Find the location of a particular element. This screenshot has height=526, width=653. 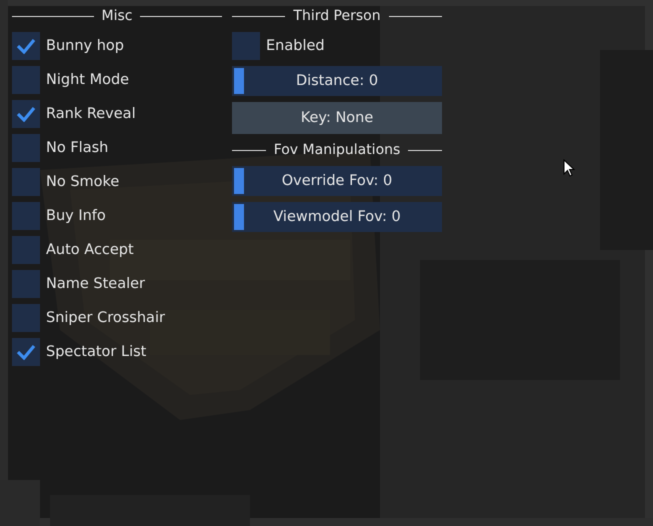

section-title: Misc is located at coordinates (117, 16).